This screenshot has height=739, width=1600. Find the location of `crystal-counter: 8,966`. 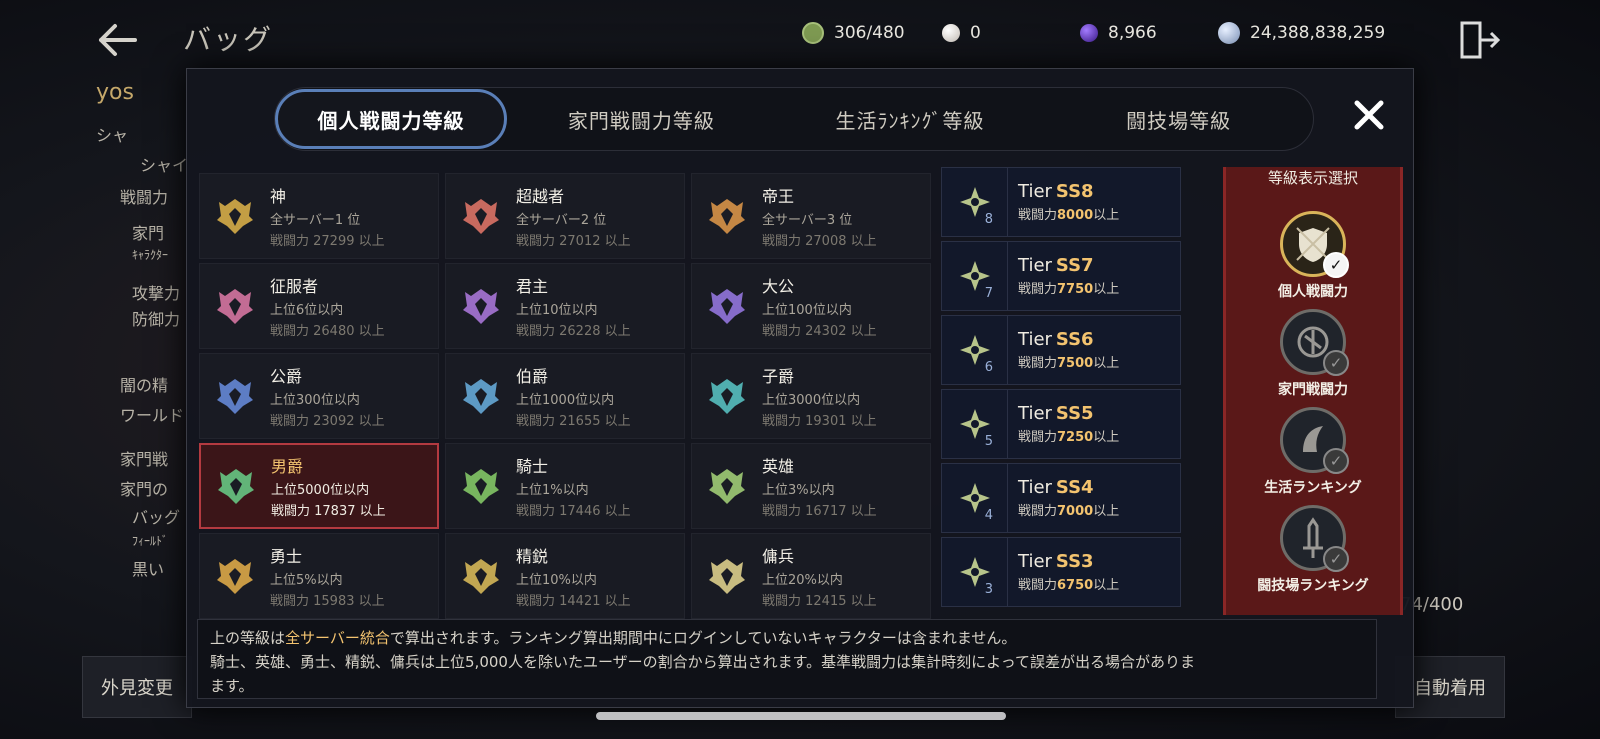

crystal-counter: 8,966 is located at coordinates (1118, 33).